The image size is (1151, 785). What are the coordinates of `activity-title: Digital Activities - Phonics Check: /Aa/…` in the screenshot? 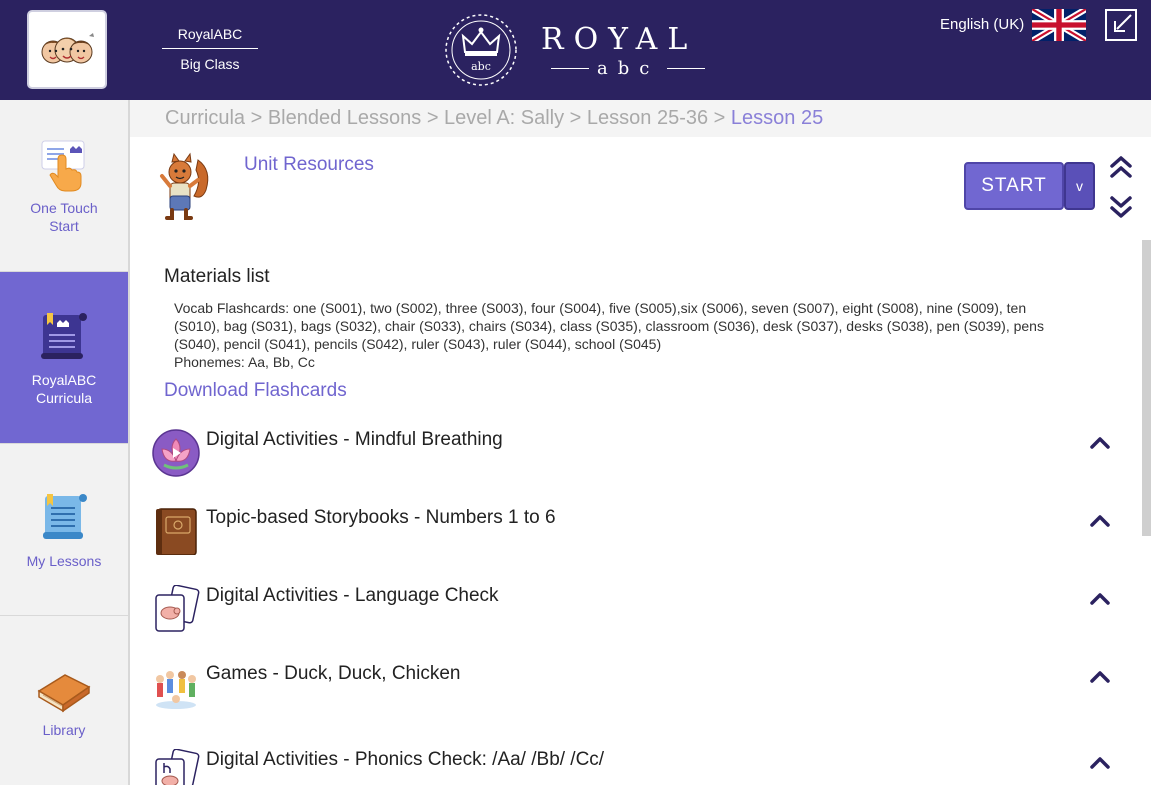 It's located at (405, 759).